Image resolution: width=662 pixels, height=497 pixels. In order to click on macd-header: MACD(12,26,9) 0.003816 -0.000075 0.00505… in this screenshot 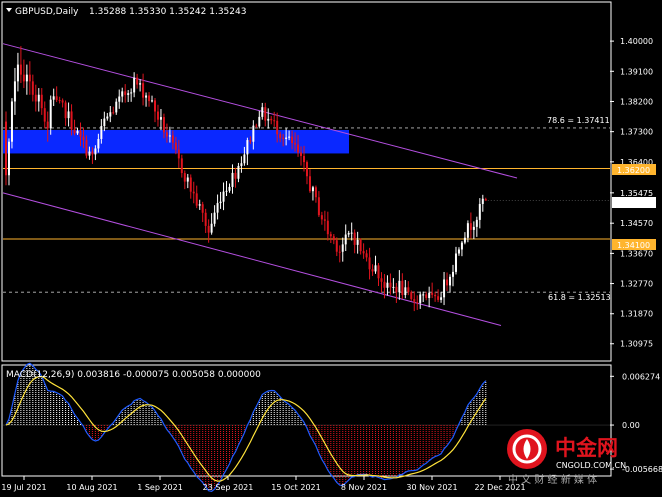, I will do `click(133, 375)`.